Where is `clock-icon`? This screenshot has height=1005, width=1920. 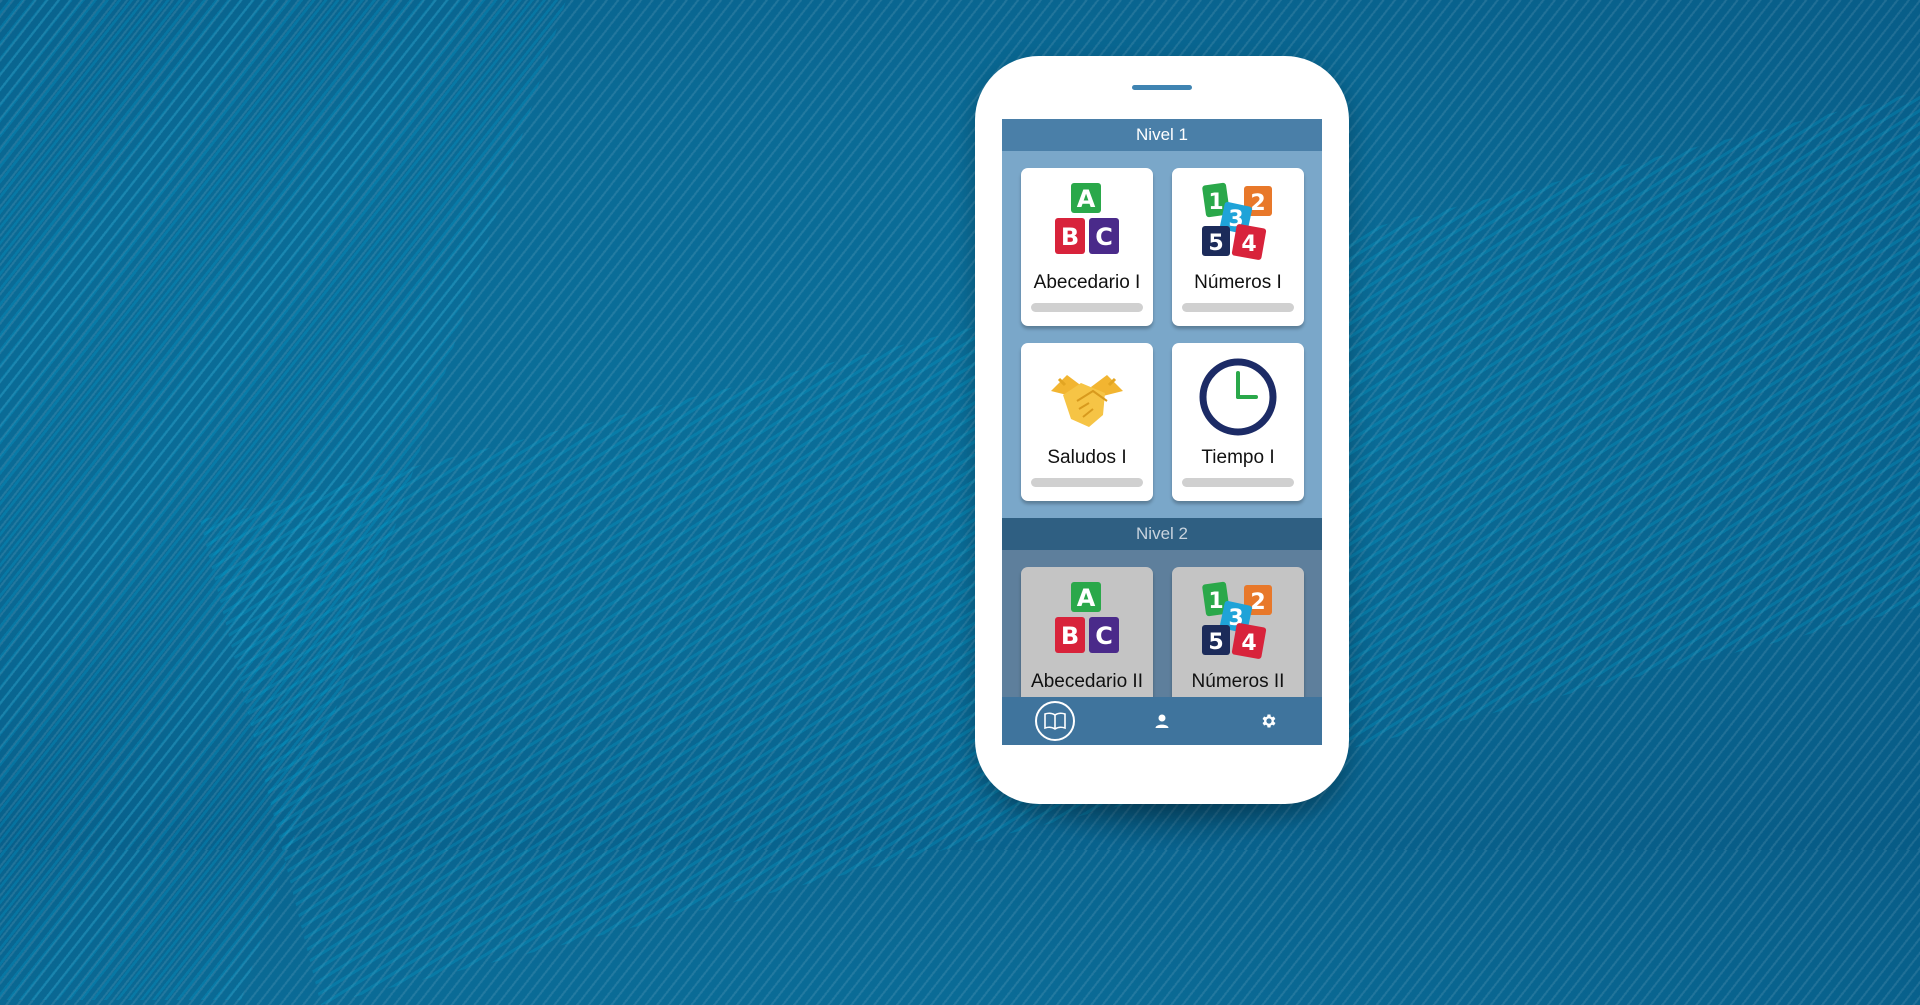 clock-icon is located at coordinates (1238, 397).